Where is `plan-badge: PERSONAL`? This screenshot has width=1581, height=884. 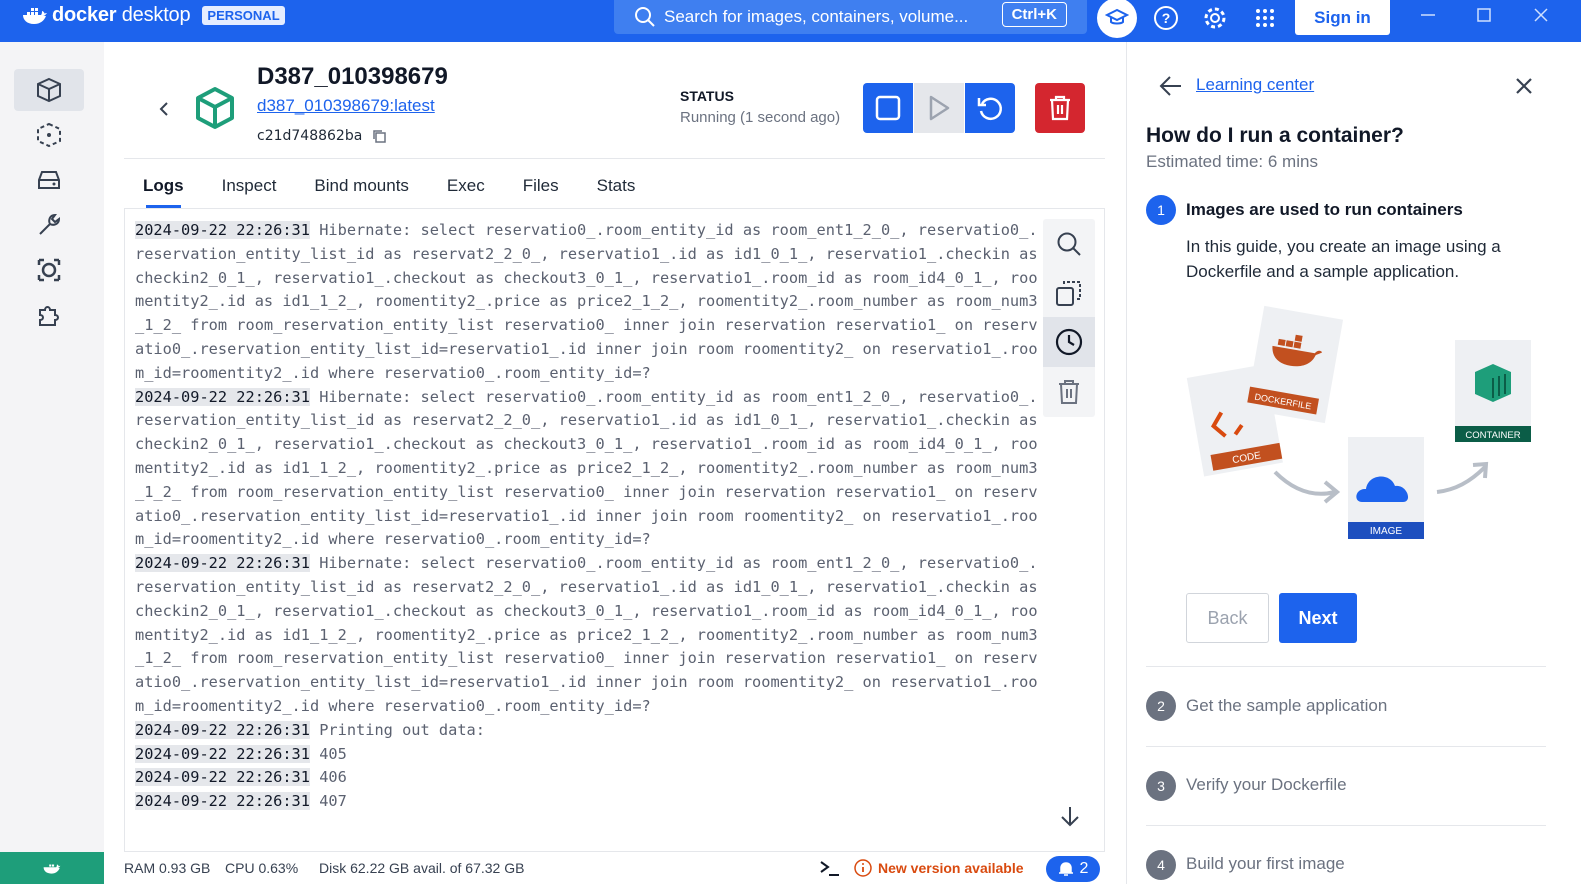
plan-badge: PERSONAL is located at coordinates (243, 15).